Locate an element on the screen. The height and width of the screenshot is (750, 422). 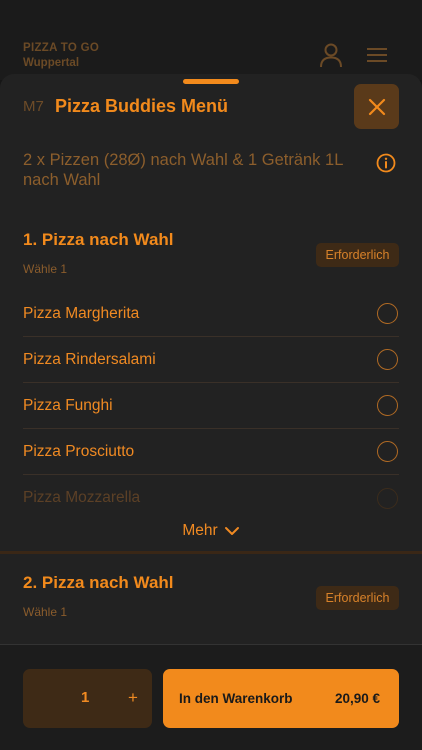
option-label: Pizza Prosciutto is located at coordinates (79, 451).